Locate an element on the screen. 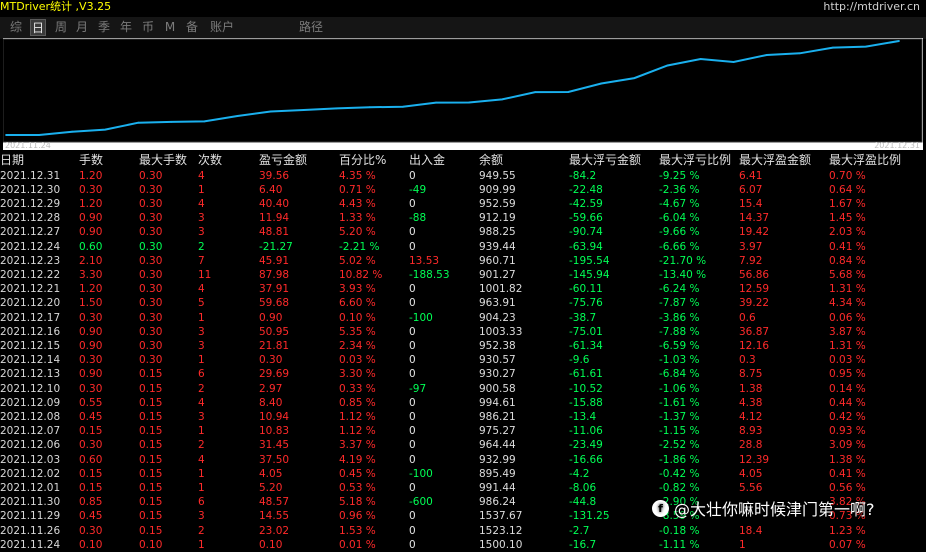  table-cell: 988.25 is located at coordinates (497, 232).